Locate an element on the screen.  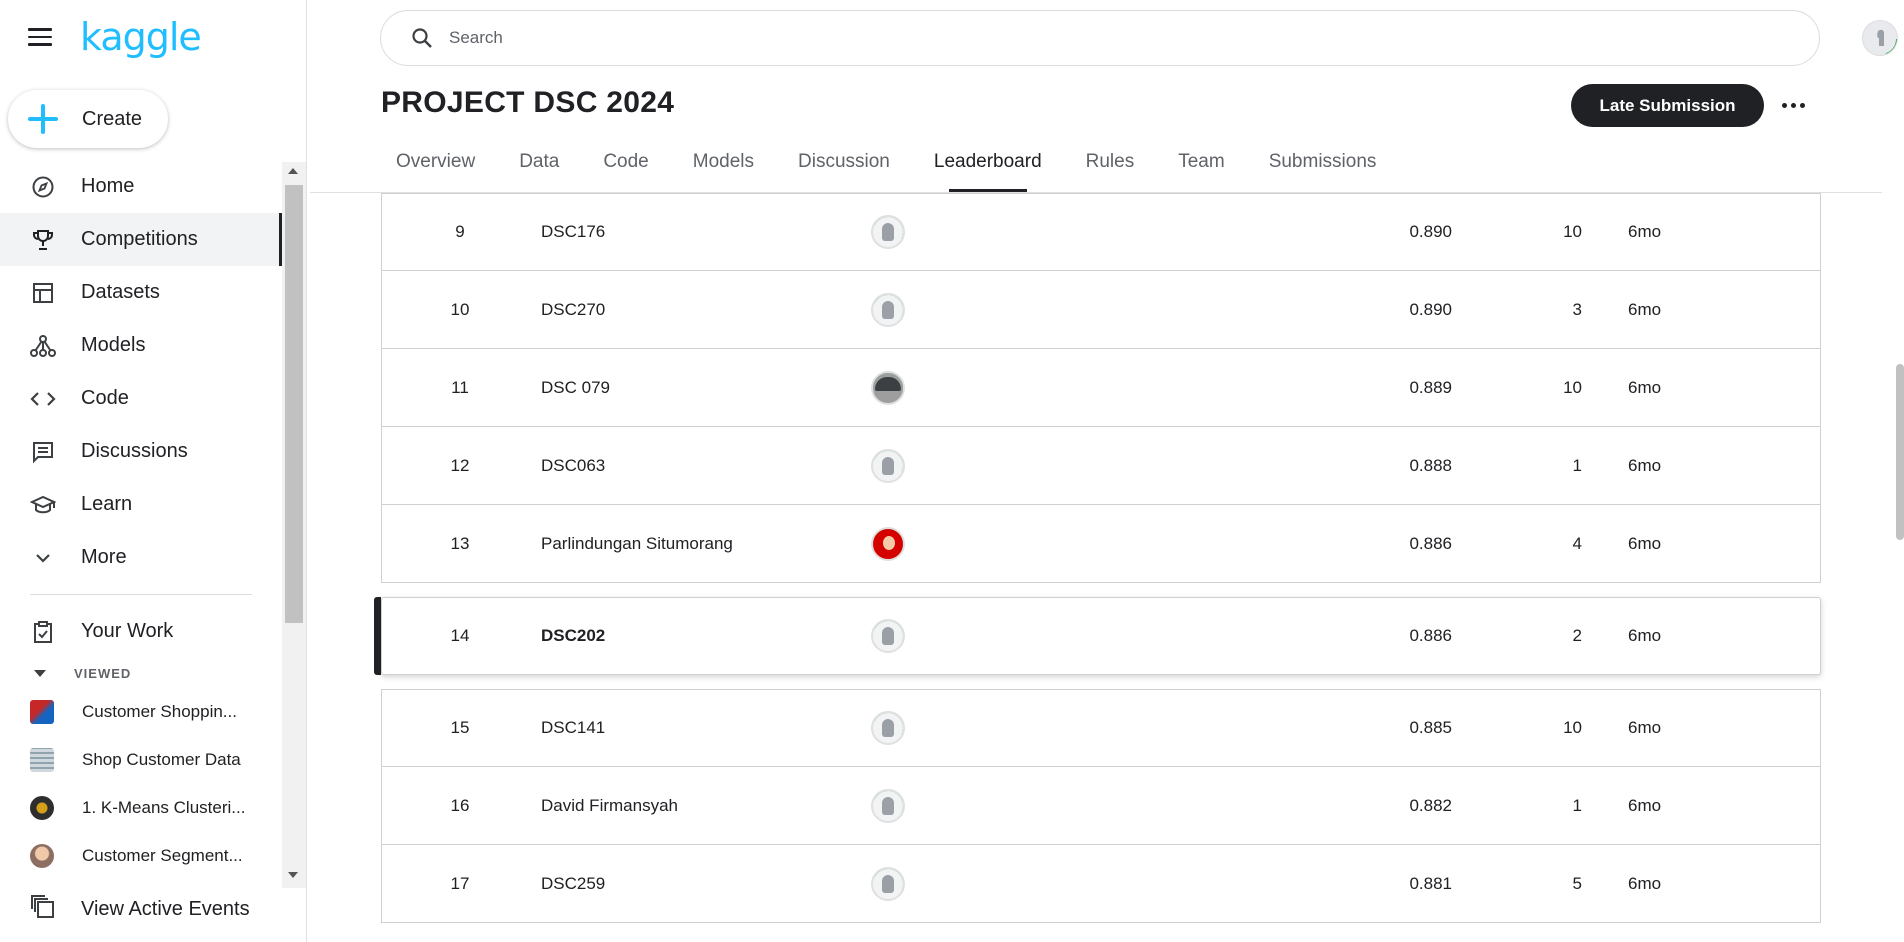
sidebar-item-more: More is located at coordinates (141, 557).